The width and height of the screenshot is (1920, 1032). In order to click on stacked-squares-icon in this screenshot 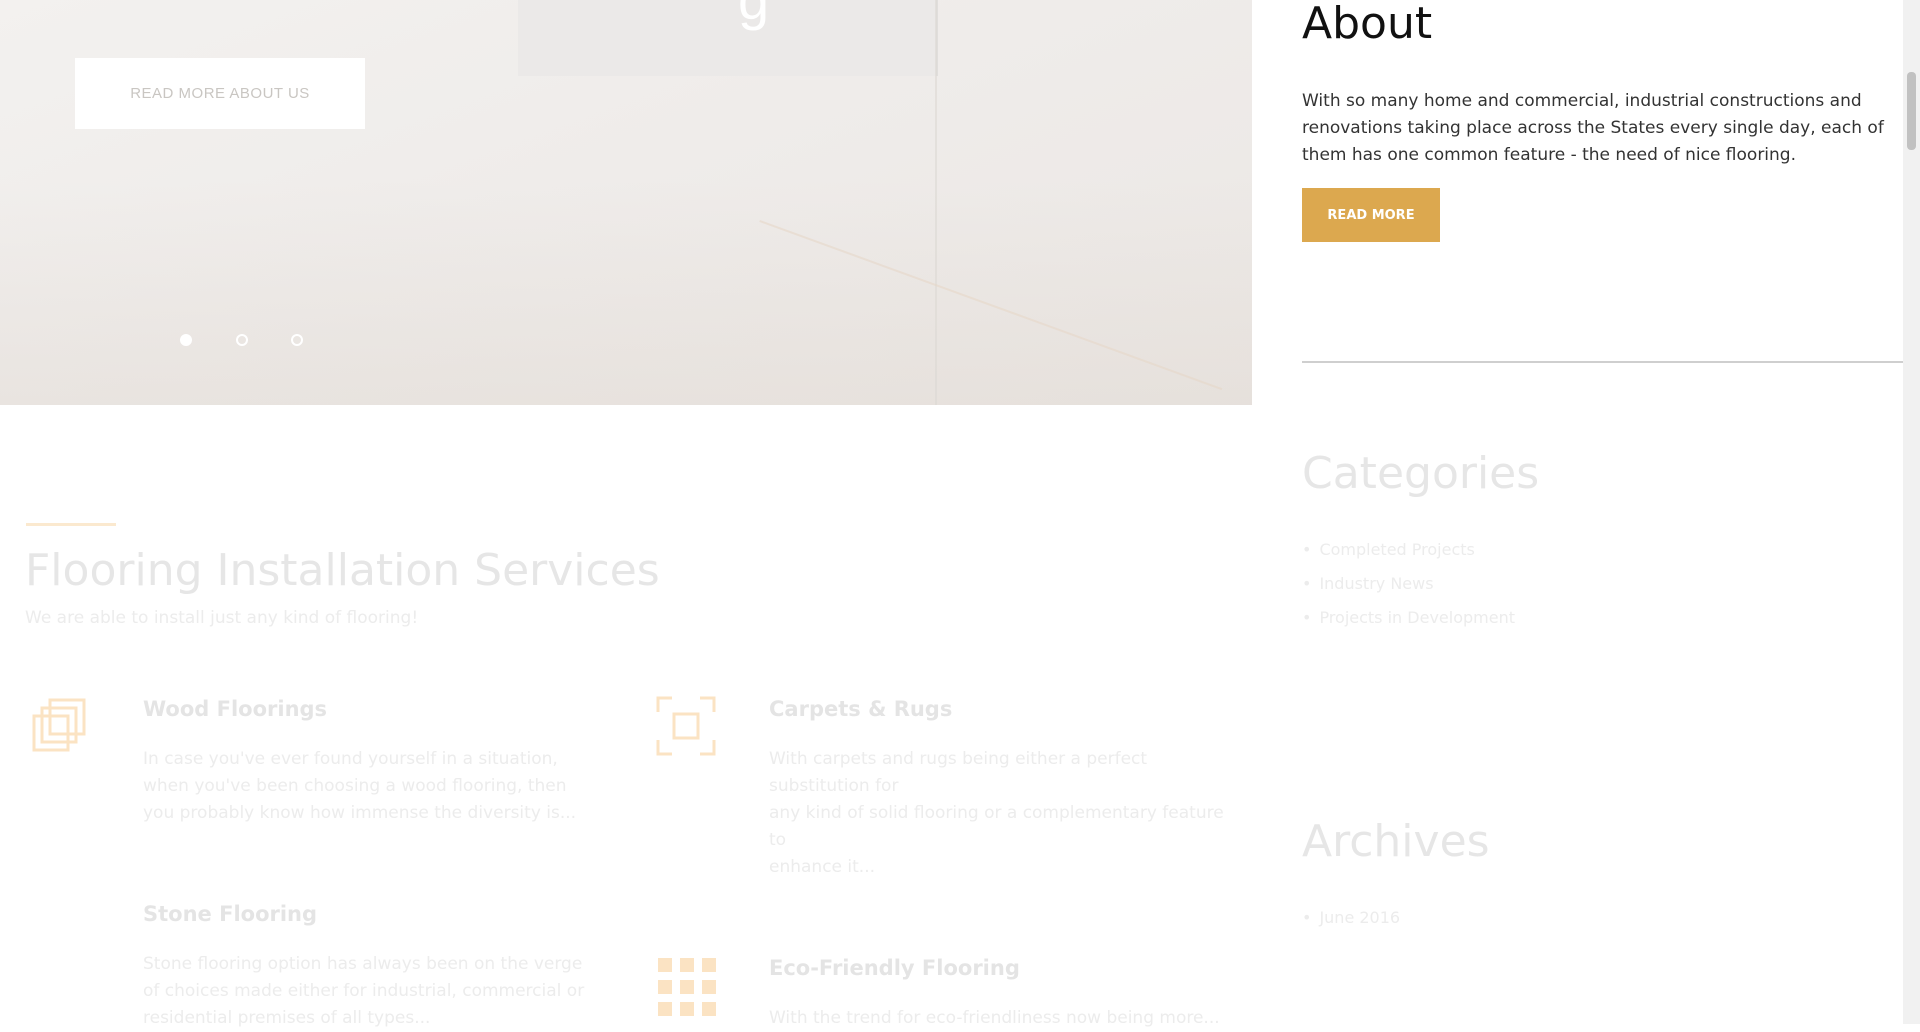, I will do `click(59, 725)`.